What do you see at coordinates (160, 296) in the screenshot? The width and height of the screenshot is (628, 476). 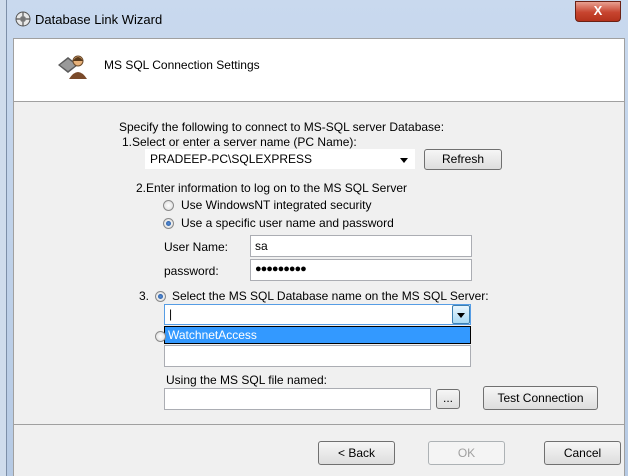 I see `select-database-radio` at bounding box center [160, 296].